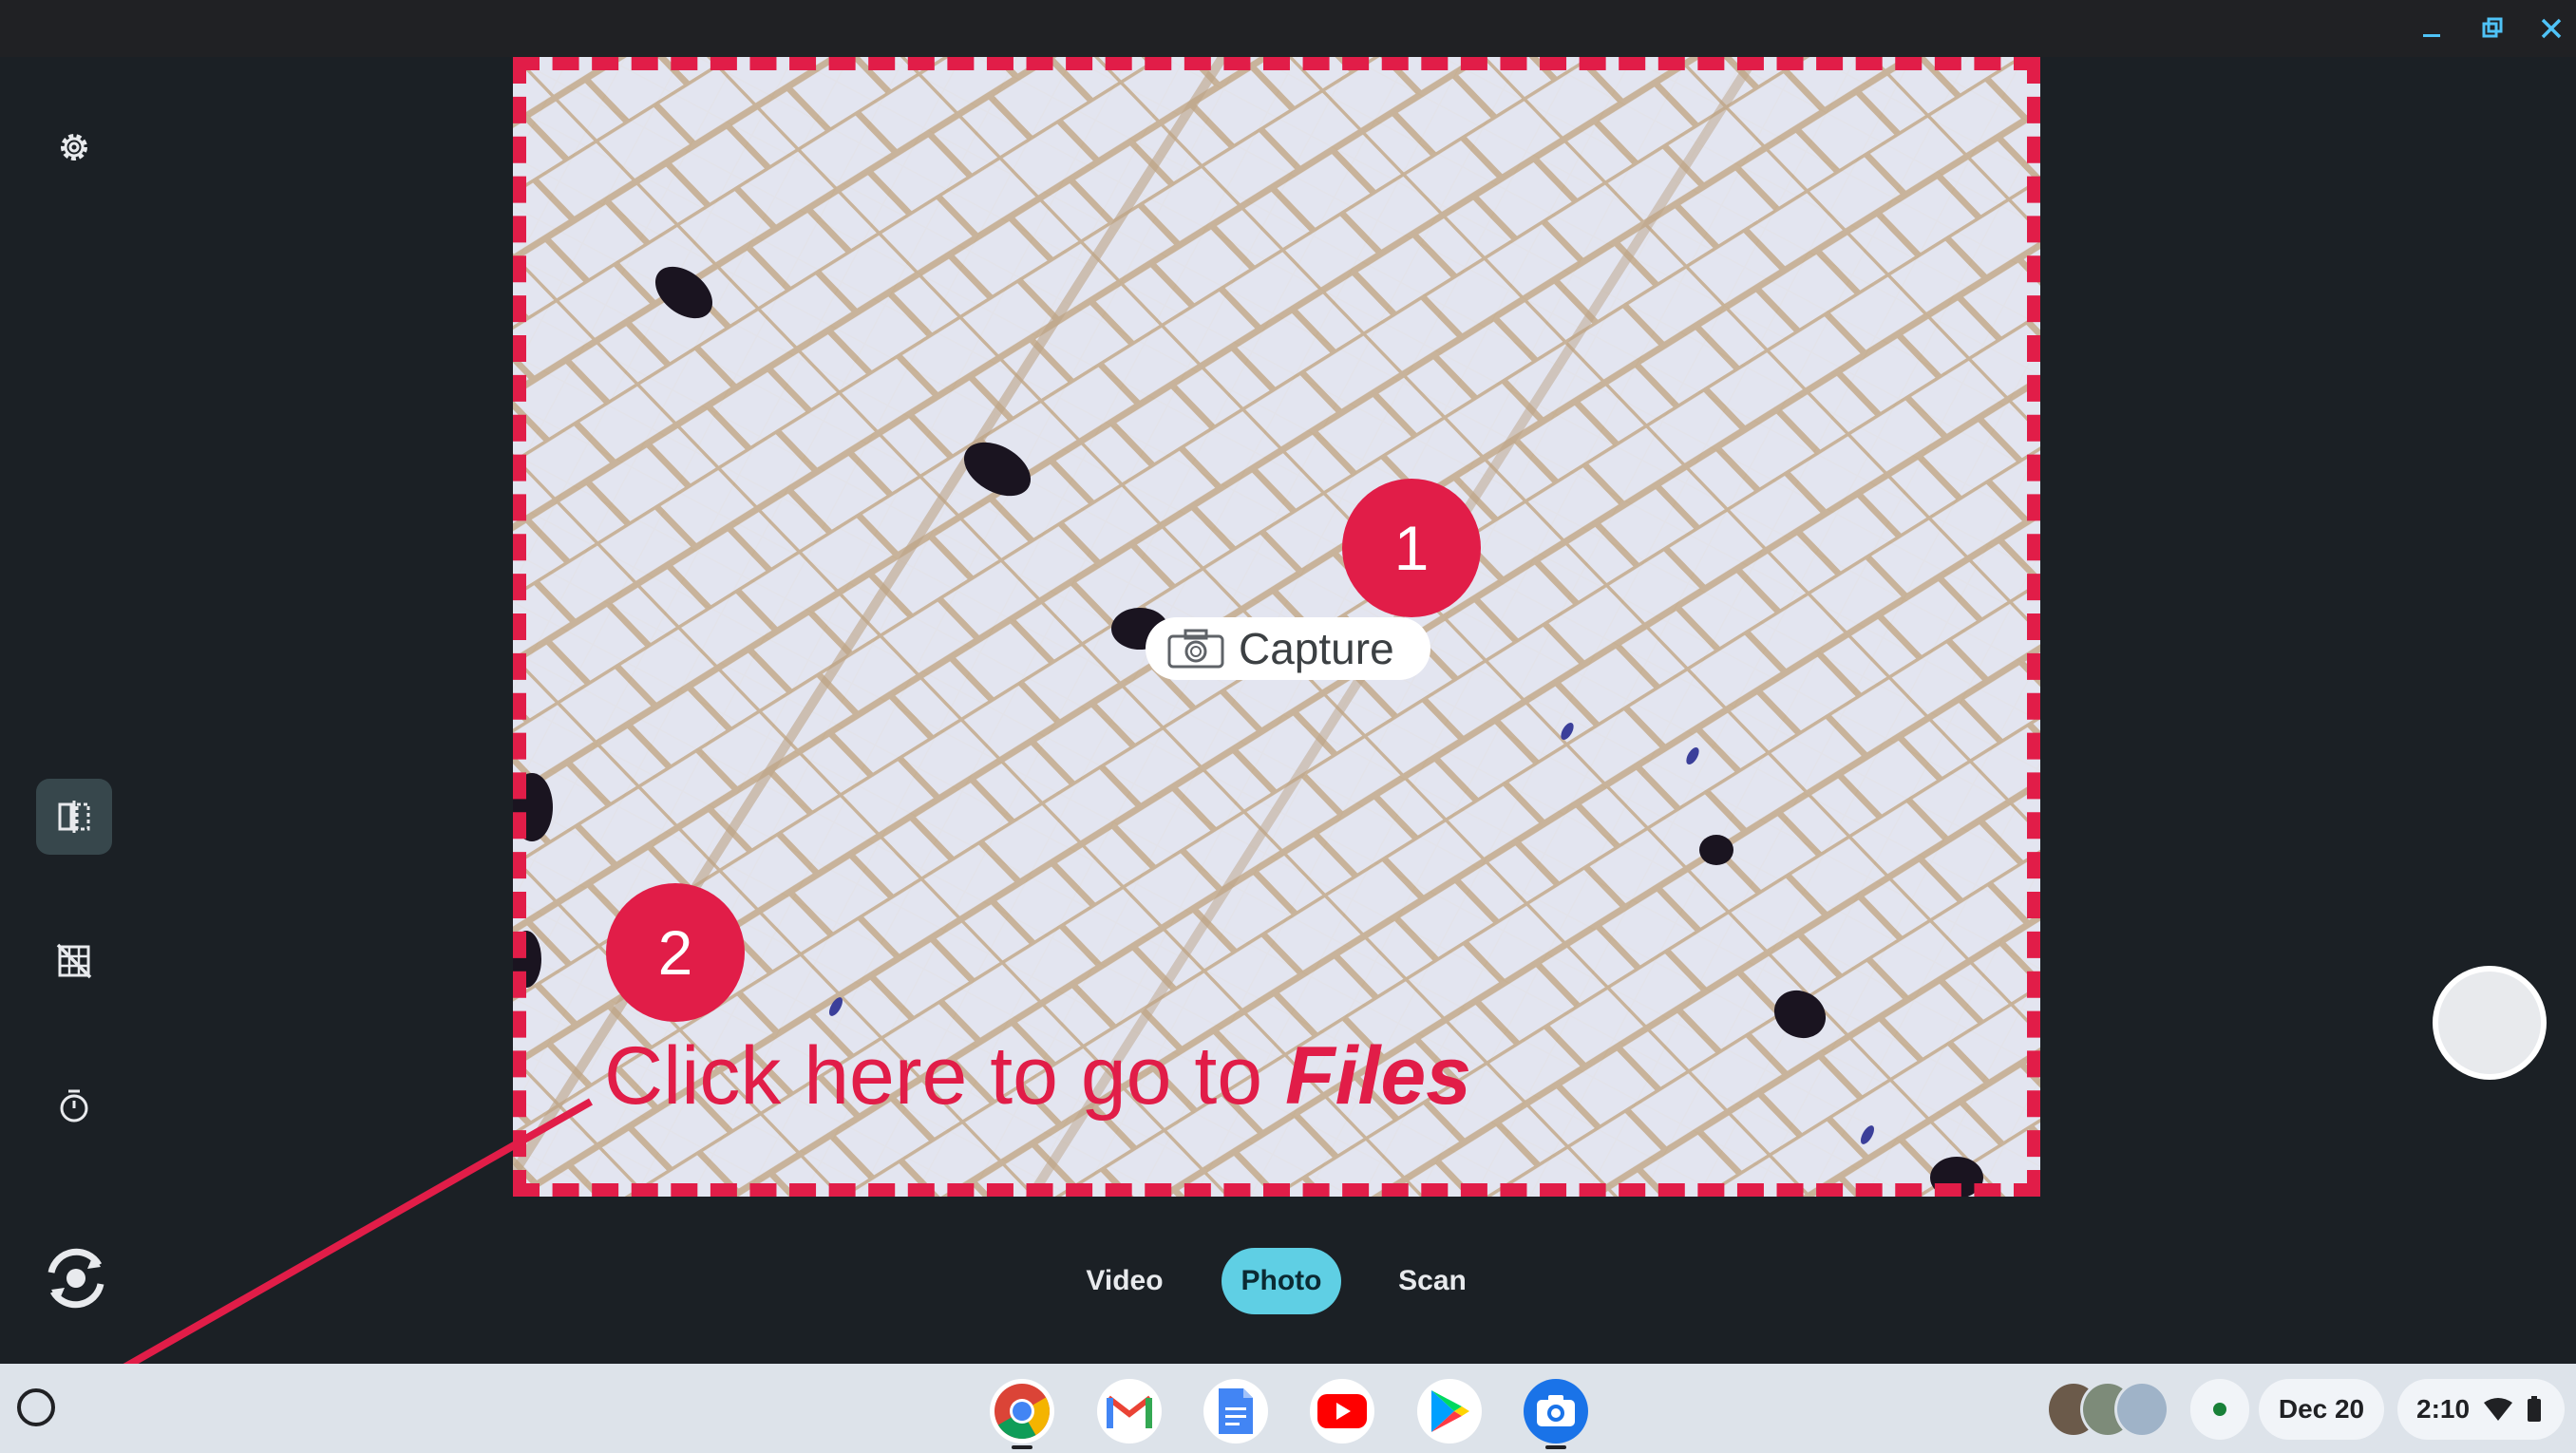 The height and width of the screenshot is (1453, 2576). What do you see at coordinates (2141, 1409) in the screenshot?
I see `avatar` at bounding box center [2141, 1409].